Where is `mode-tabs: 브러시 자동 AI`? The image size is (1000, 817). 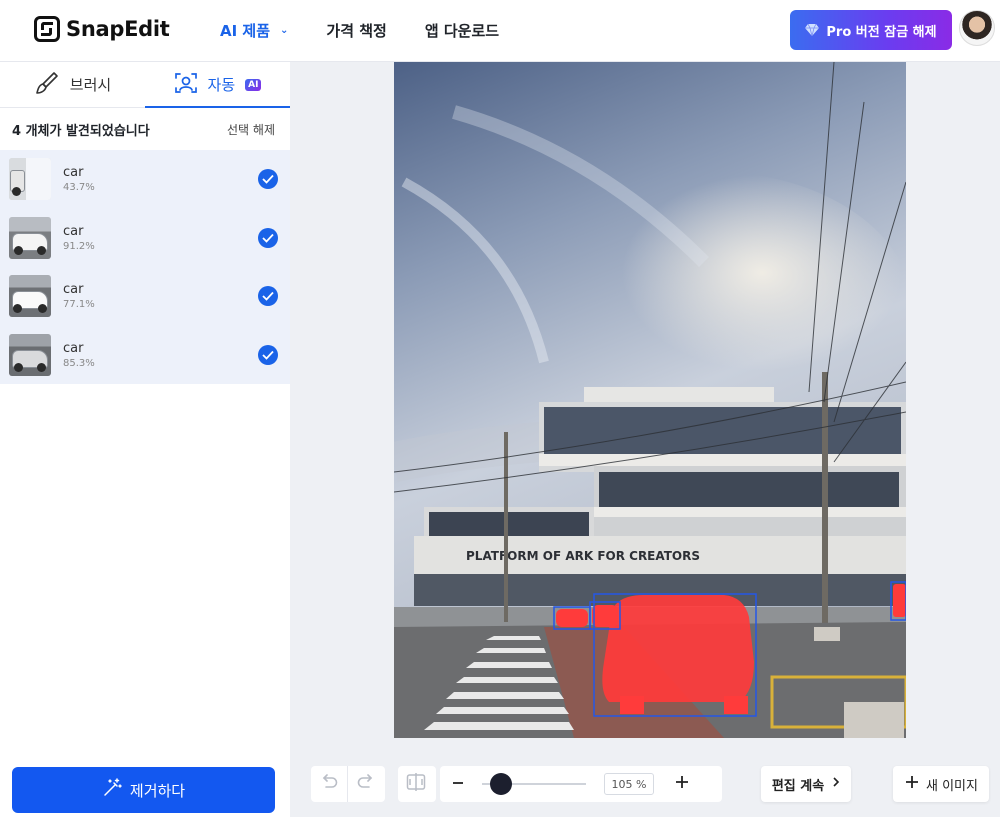 mode-tabs: 브러시 자동 AI is located at coordinates (145, 85).